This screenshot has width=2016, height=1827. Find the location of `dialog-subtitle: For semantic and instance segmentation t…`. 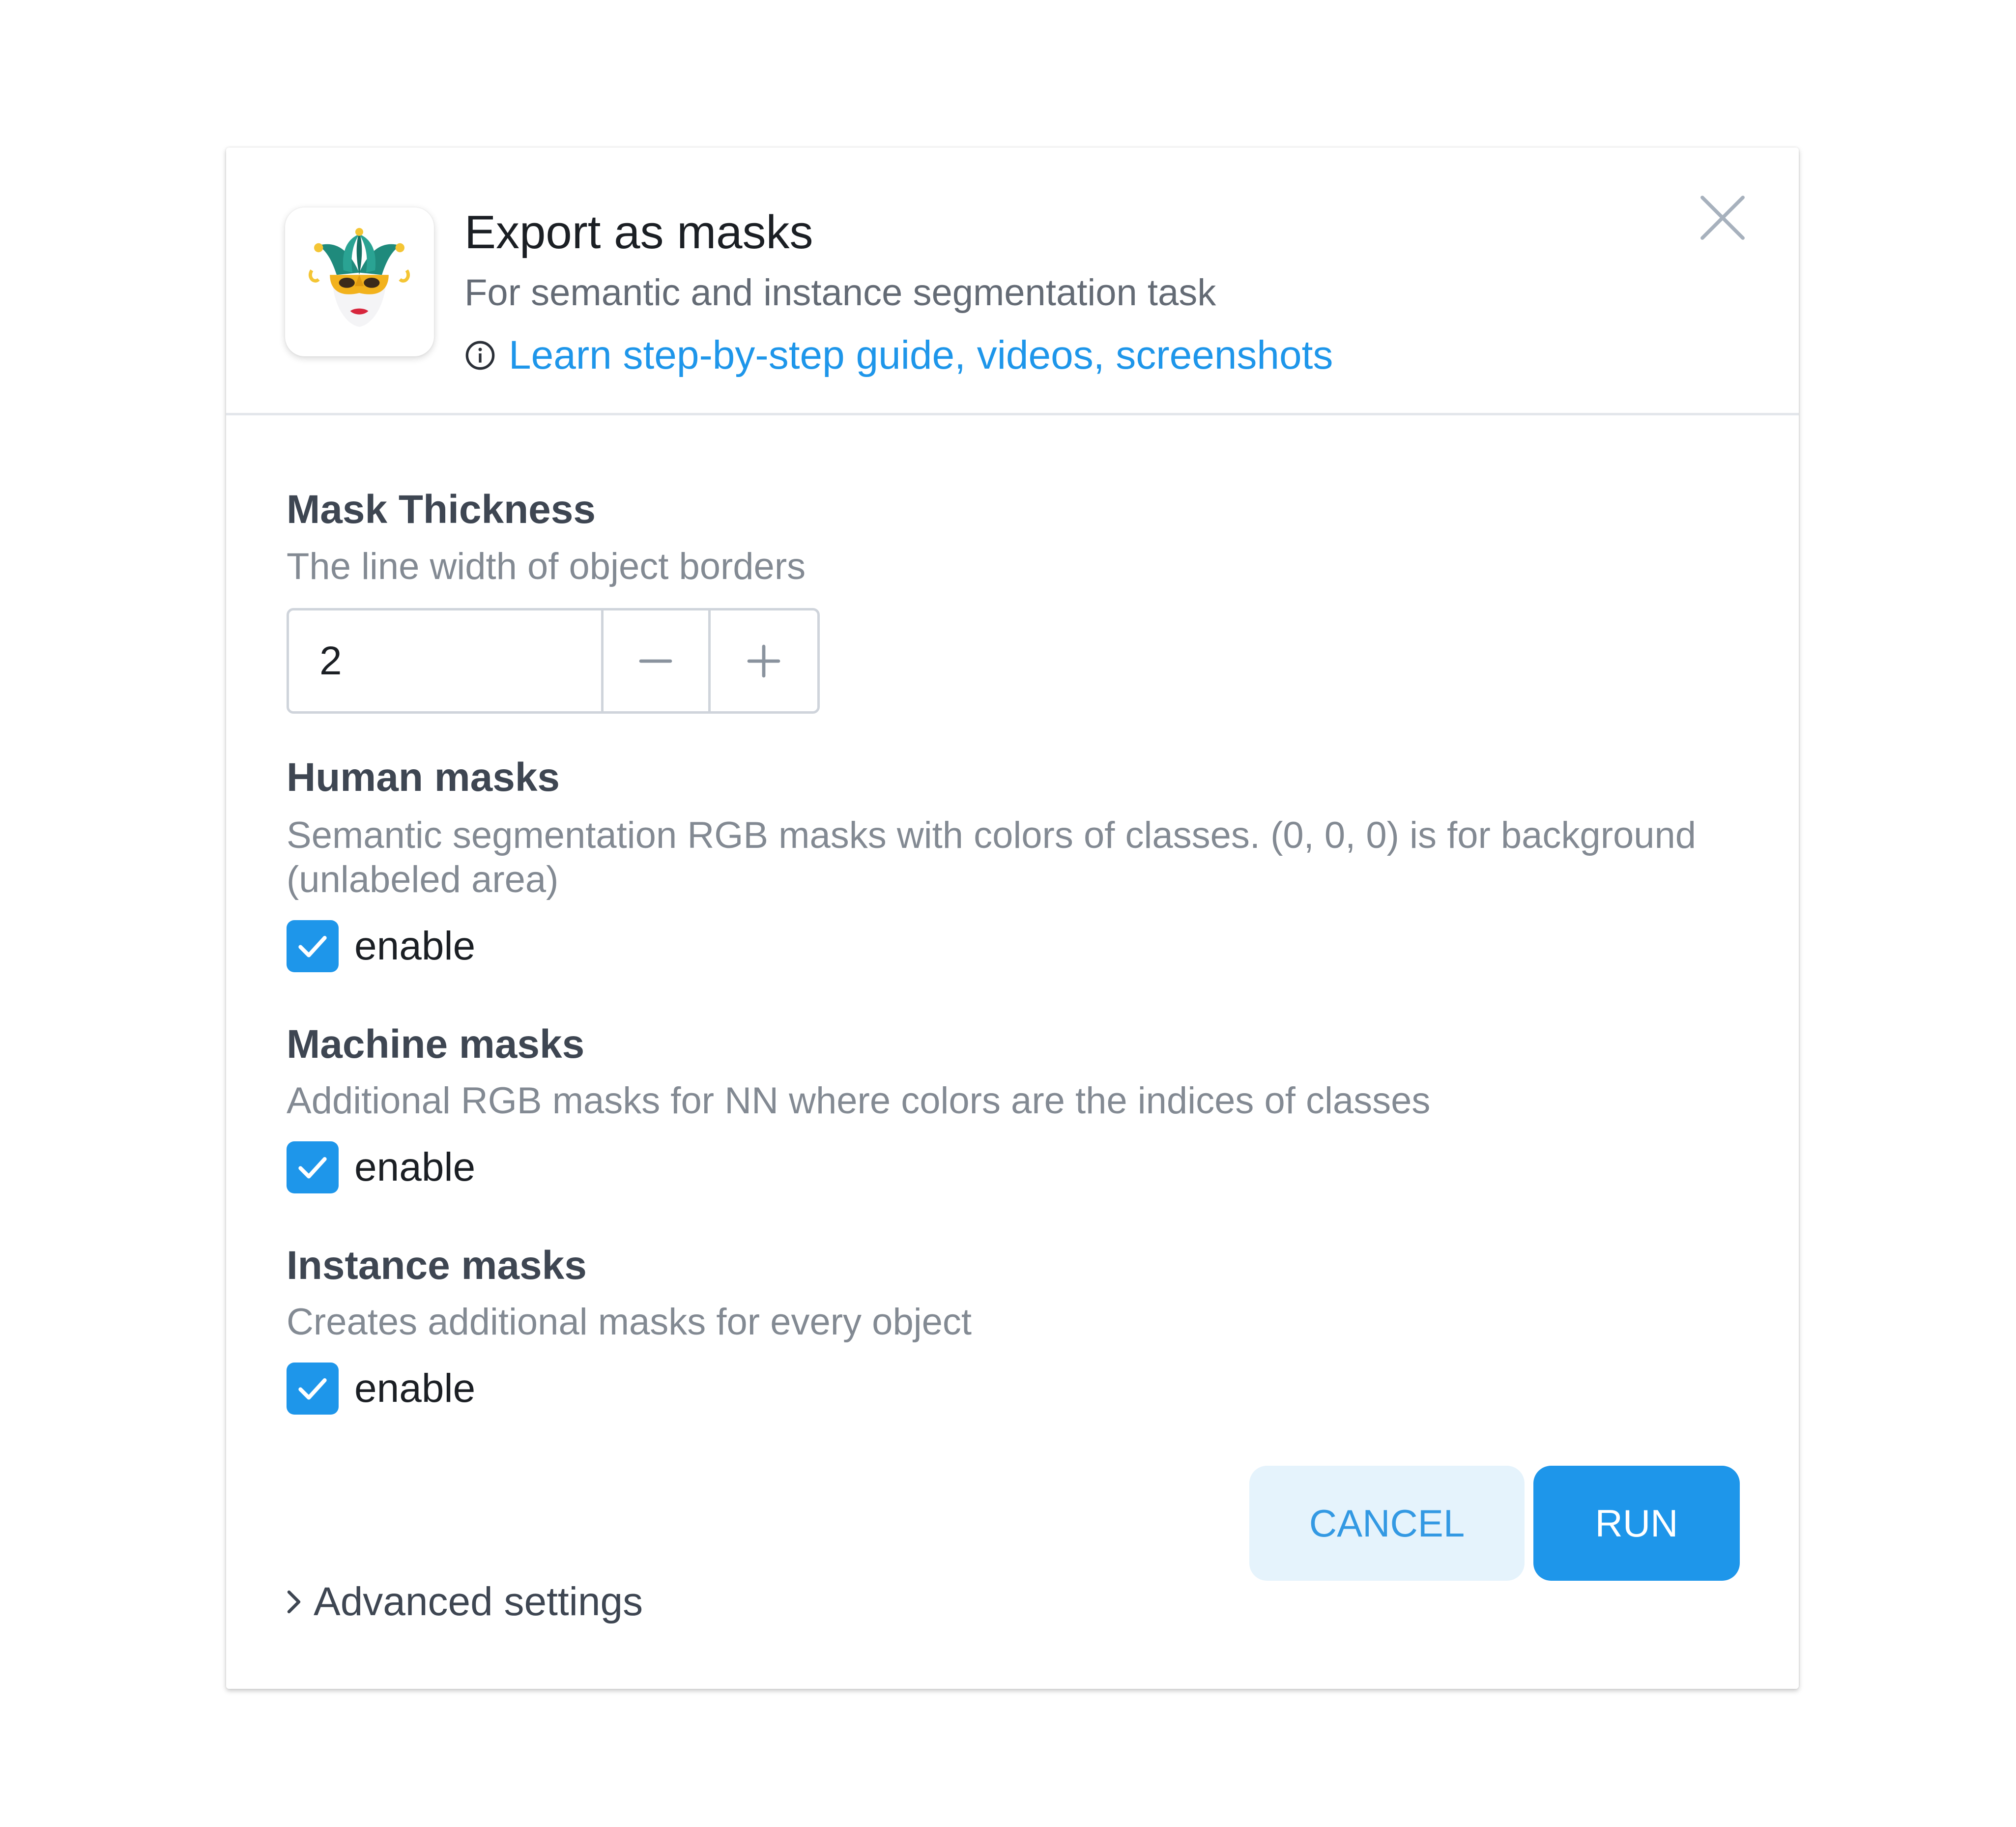

dialog-subtitle: For semantic and instance segmentation t… is located at coordinates (840, 293).